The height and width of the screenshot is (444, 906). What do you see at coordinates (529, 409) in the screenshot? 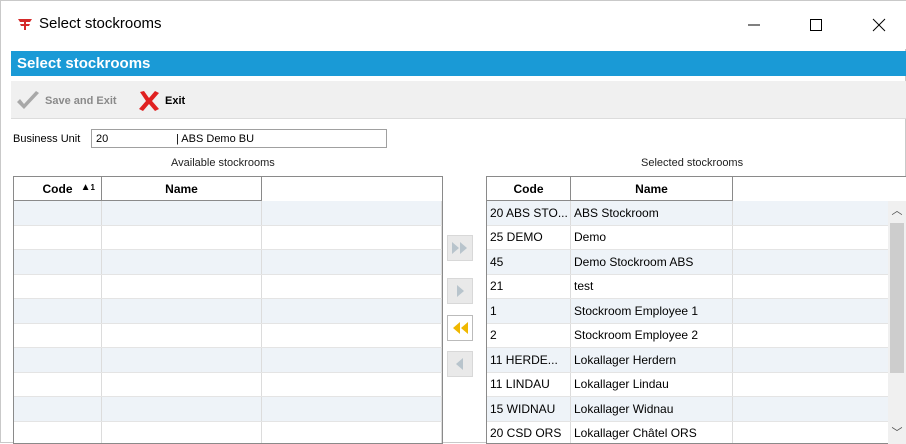
I see `code-cell: 15 WIDNAU` at bounding box center [529, 409].